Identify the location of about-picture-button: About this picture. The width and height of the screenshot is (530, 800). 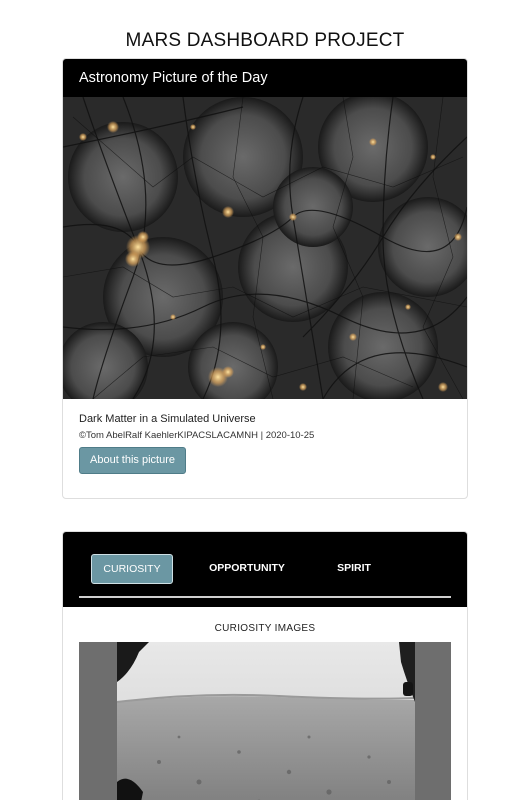
(132, 460).